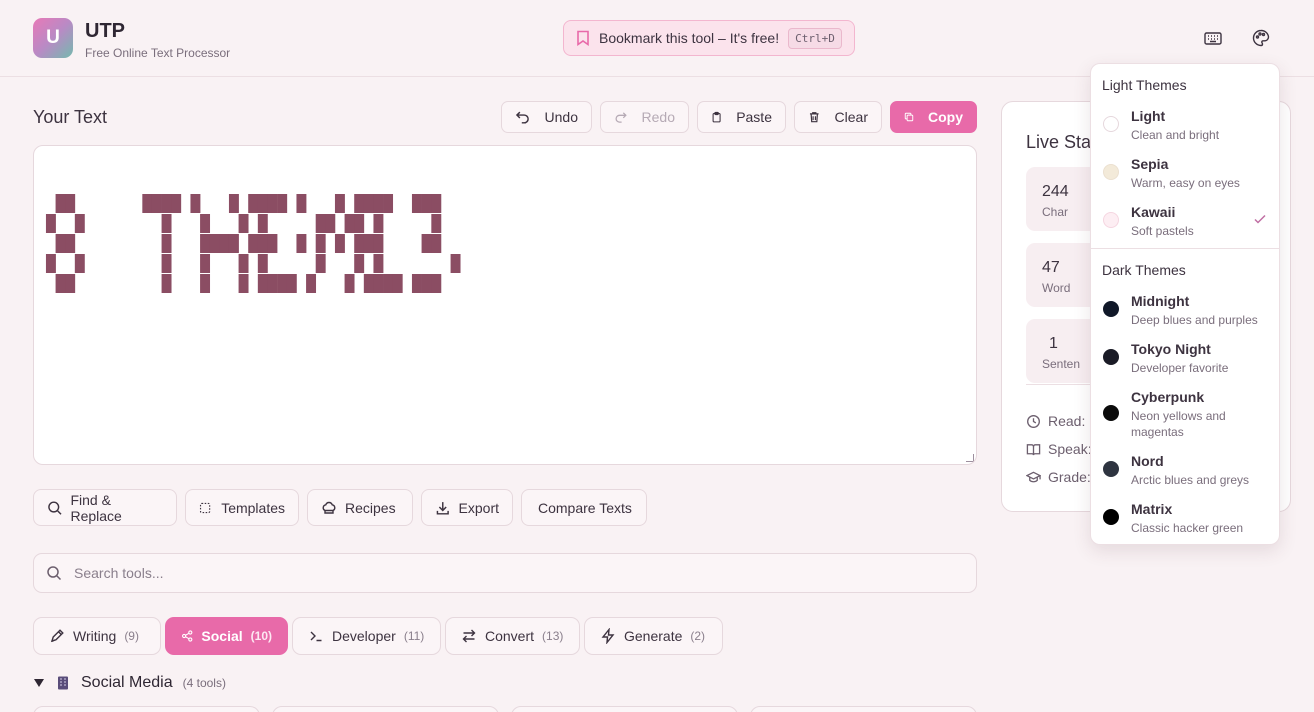  Describe the element at coordinates (1070, 449) in the screenshot. I see `speaking-time-label: Speak:` at that location.